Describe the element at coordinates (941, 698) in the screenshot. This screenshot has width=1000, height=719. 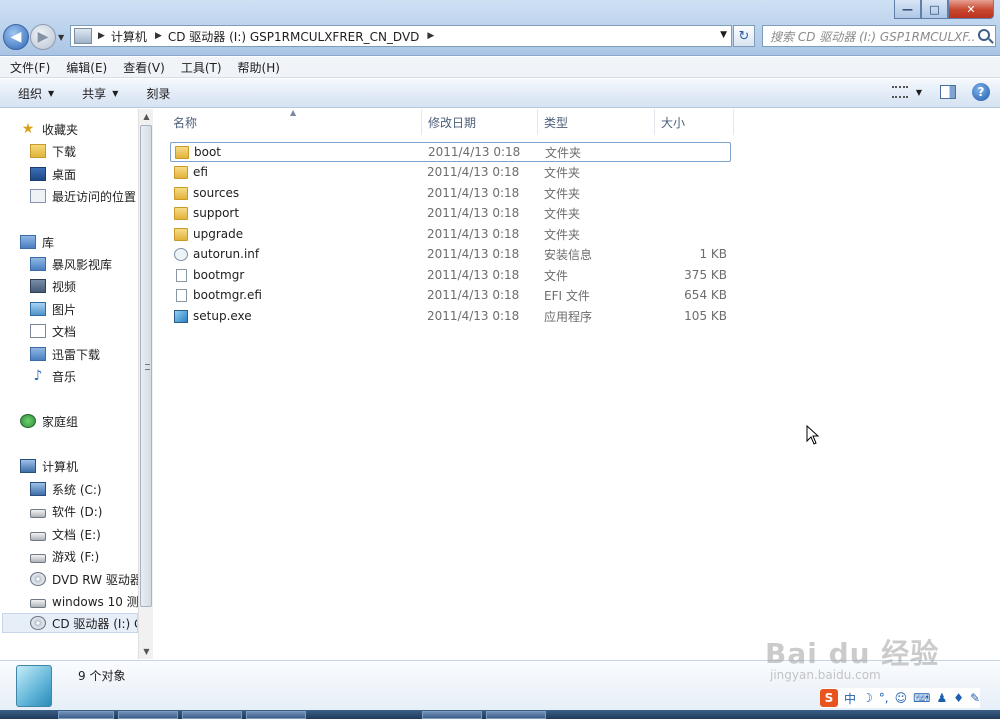
I see `user-icon: ♟` at that location.